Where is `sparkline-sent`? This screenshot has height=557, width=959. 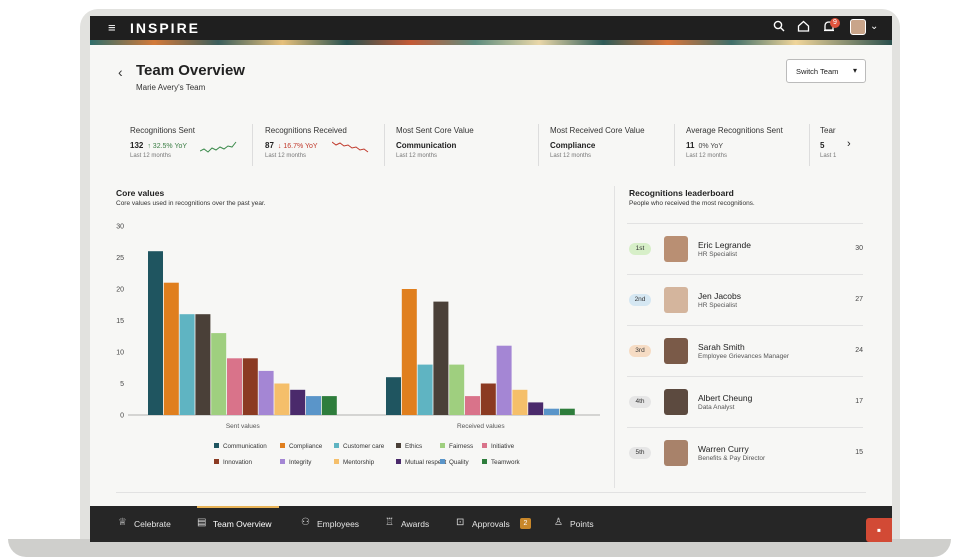
sparkline-sent is located at coordinates (218, 147).